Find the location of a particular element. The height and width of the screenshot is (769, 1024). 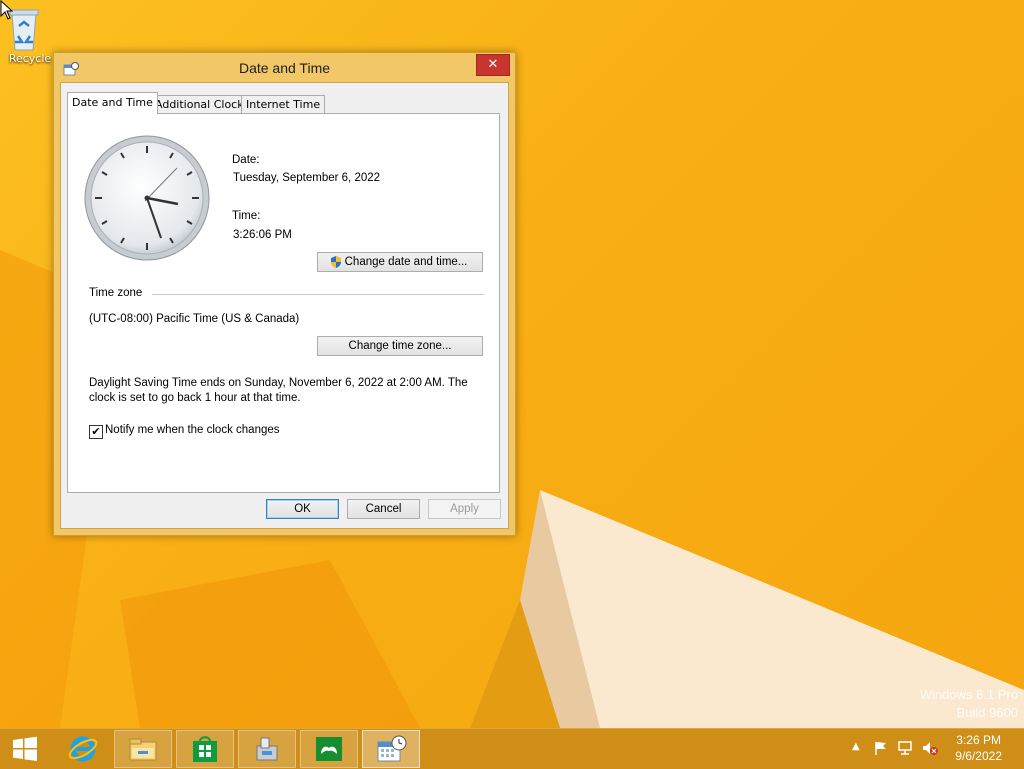

close-button: ✕ is located at coordinates (493, 65).